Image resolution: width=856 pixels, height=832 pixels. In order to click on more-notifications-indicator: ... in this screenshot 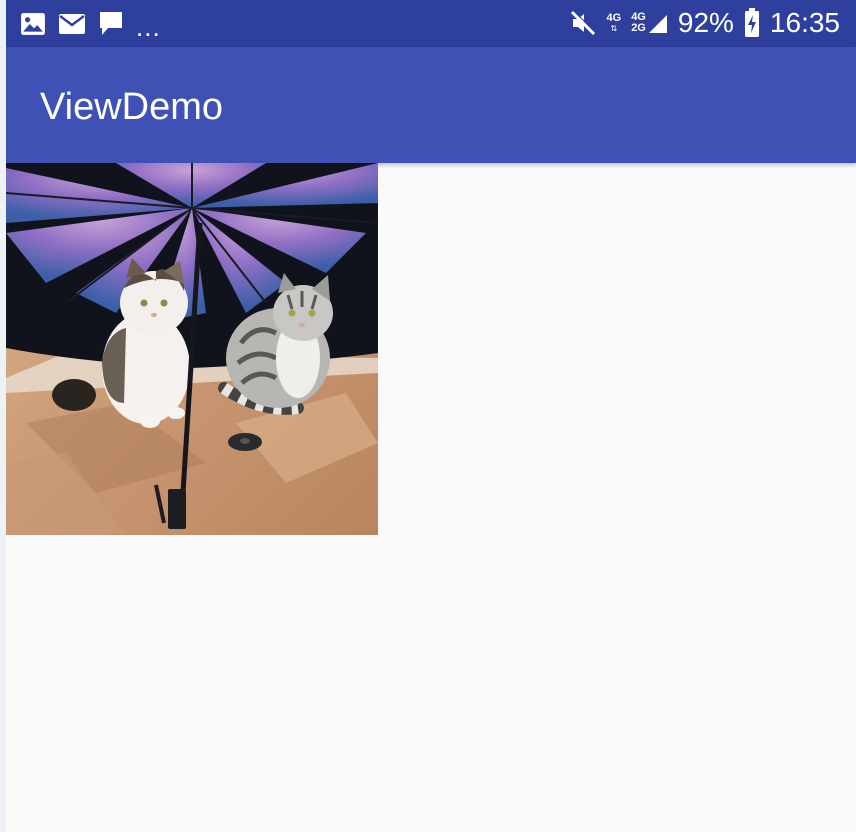, I will do `click(148, 27)`.